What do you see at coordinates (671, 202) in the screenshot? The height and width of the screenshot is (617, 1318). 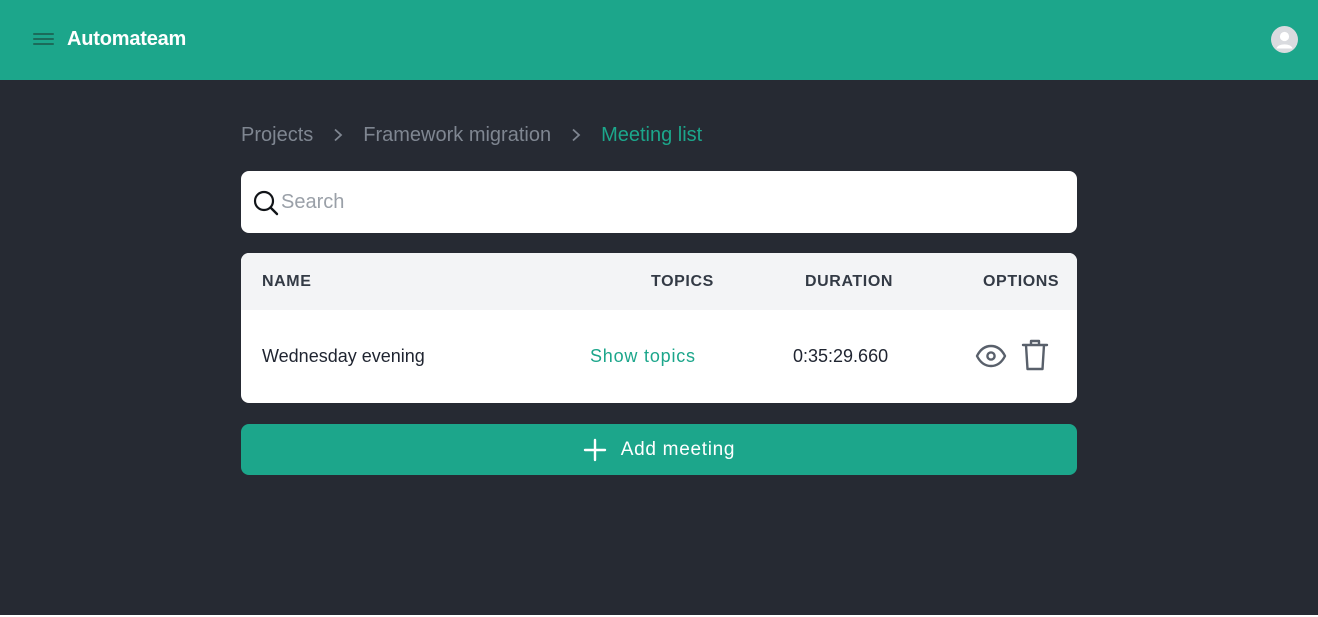 I see `search-input` at bounding box center [671, 202].